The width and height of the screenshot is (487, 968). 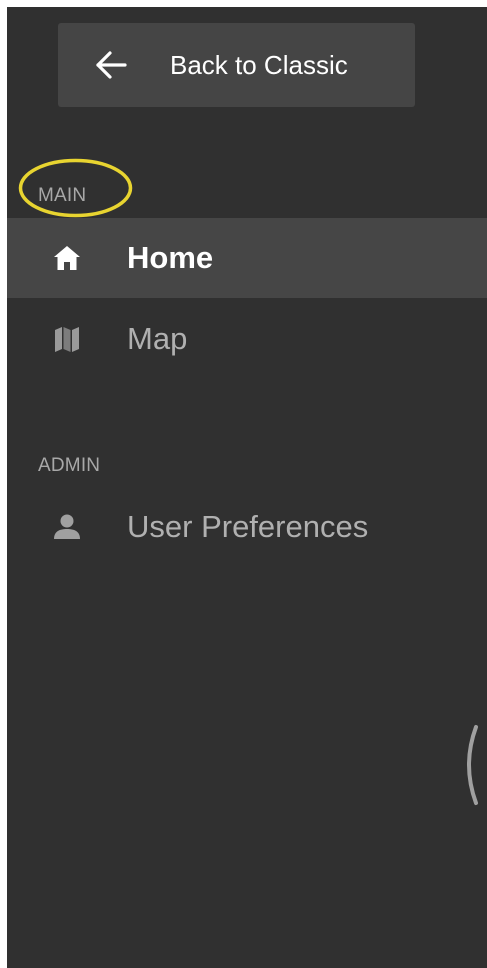 What do you see at coordinates (67, 339) in the screenshot?
I see `map-icon` at bounding box center [67, 339].